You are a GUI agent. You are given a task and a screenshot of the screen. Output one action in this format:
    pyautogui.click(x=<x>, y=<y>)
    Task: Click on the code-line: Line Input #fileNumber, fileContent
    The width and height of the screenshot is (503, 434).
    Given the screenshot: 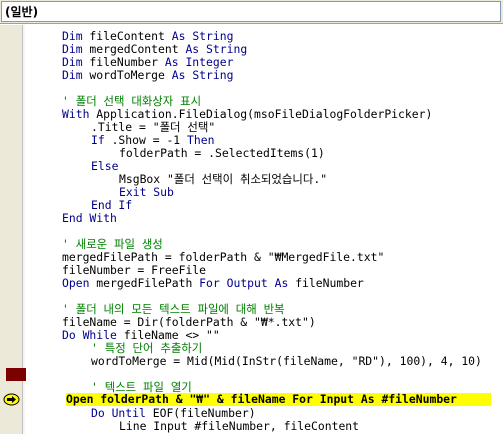 What is the action you would take?
    pyautogui.click(x=239, y=426)
    